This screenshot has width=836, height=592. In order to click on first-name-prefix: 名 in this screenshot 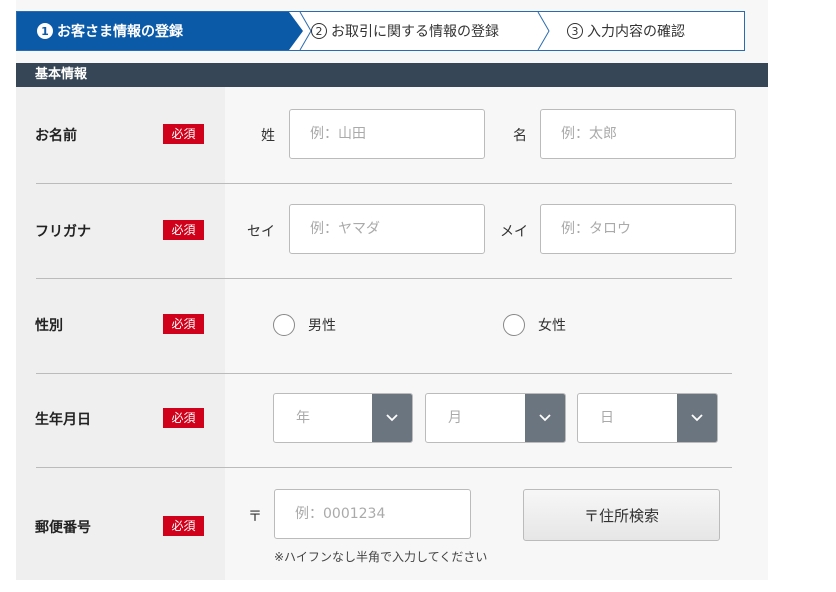, I will do `click(520, 136)`.